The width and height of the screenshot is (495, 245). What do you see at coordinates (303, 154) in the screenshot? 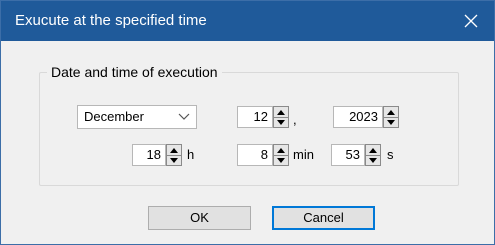
I see `minute-unit: min` at bounding box center [303, 154].